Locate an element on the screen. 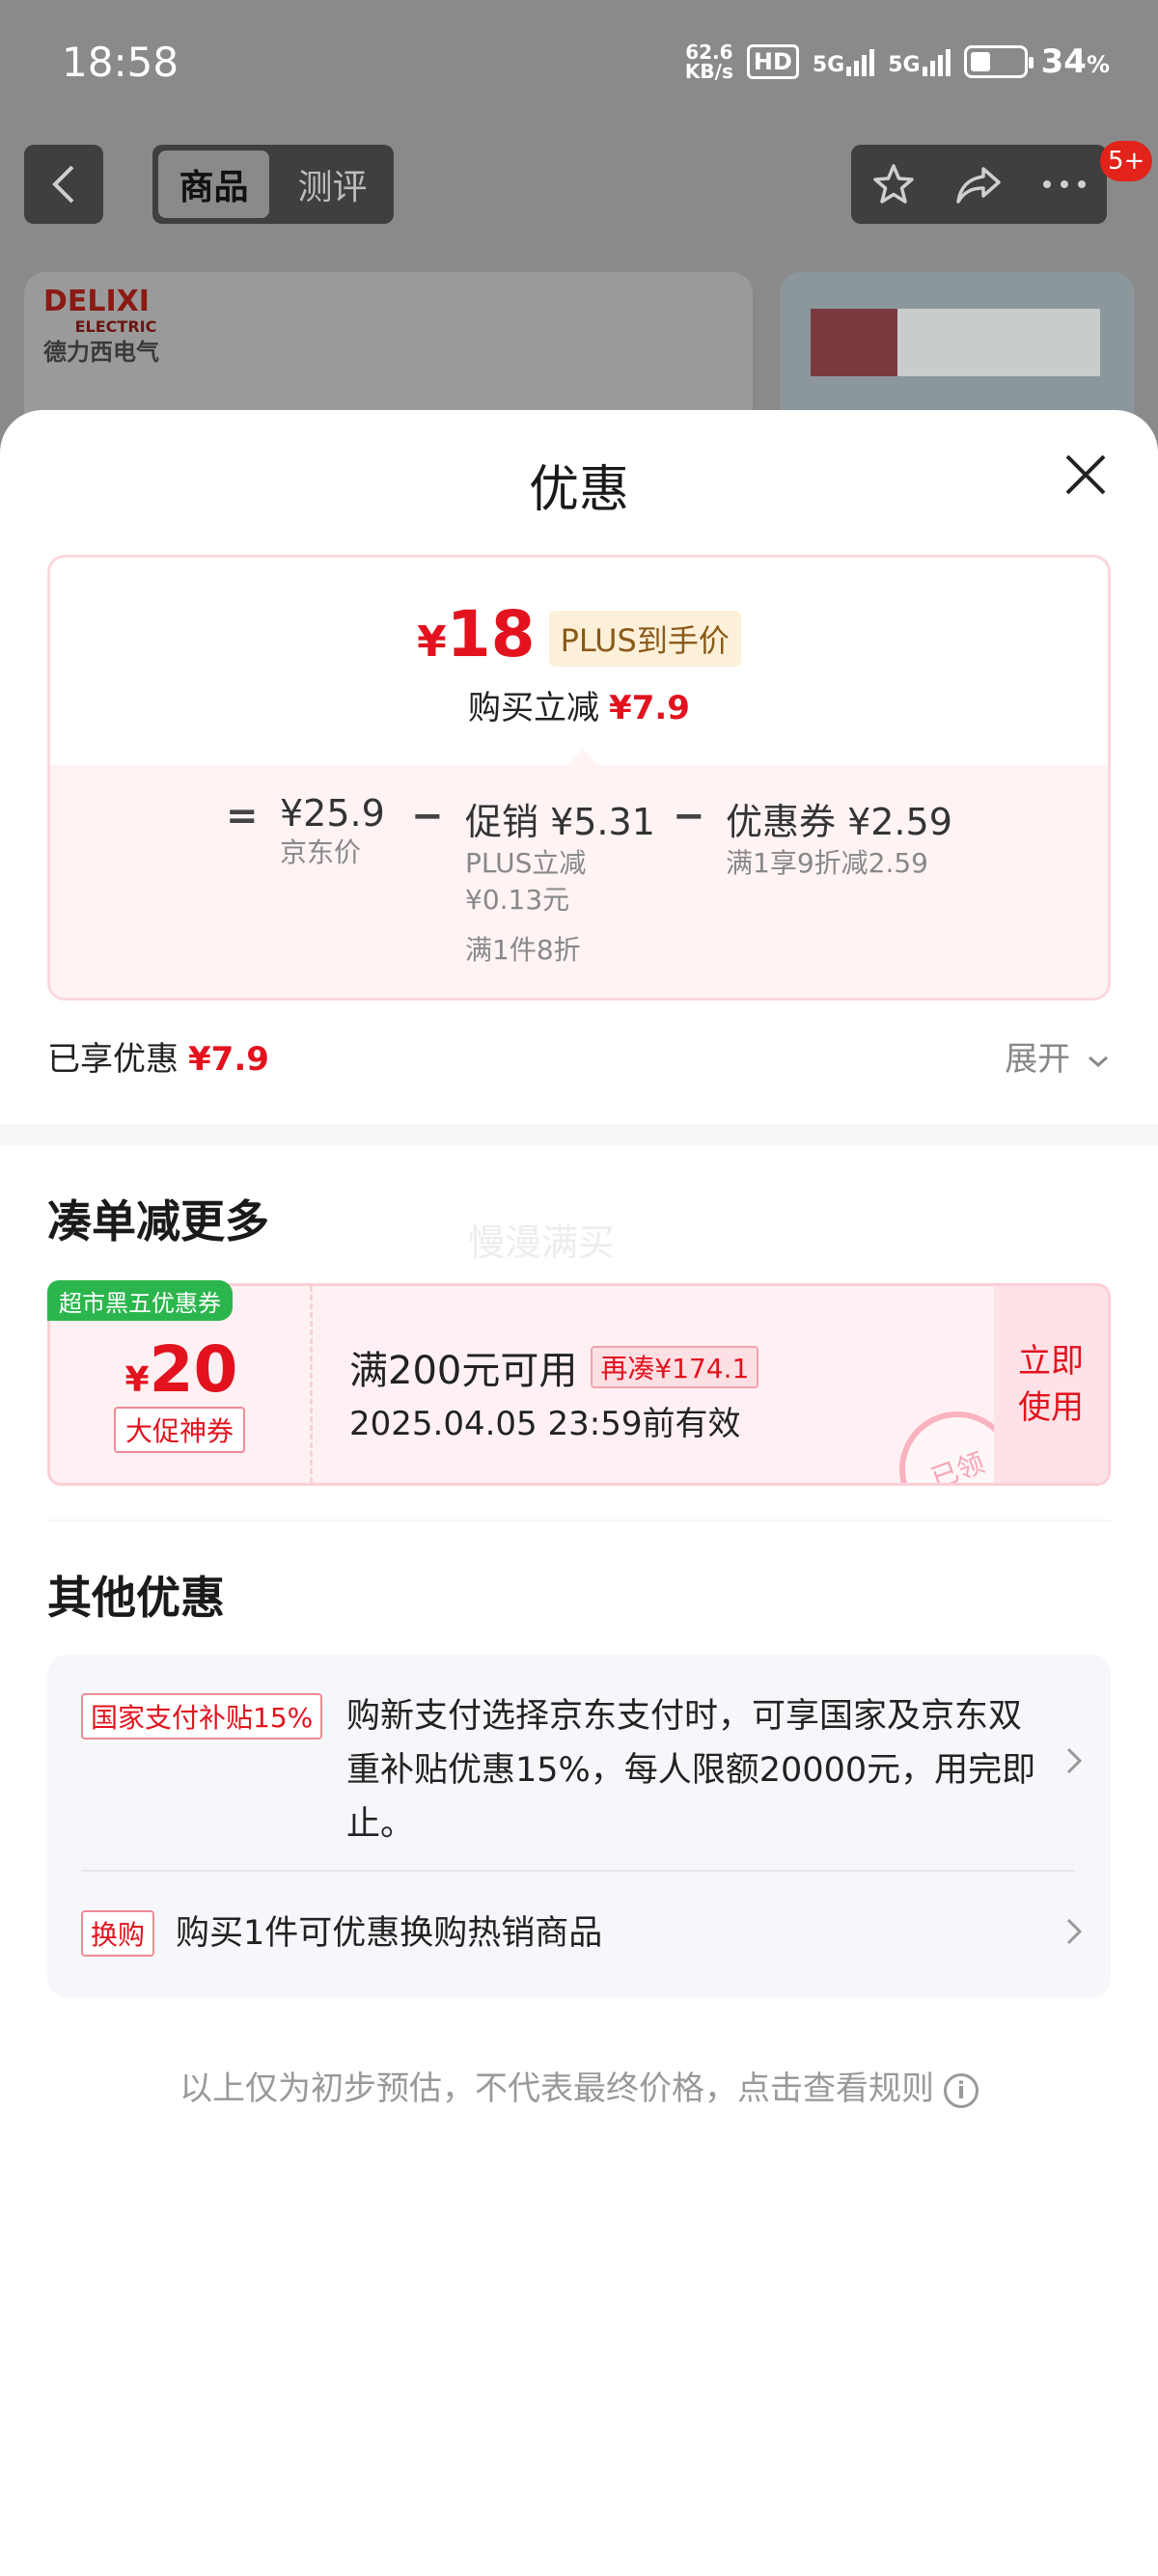 The width and height of the screenshot is (1158, 2576). notification-badge: 5+ is located at coordinates (1126, 161).